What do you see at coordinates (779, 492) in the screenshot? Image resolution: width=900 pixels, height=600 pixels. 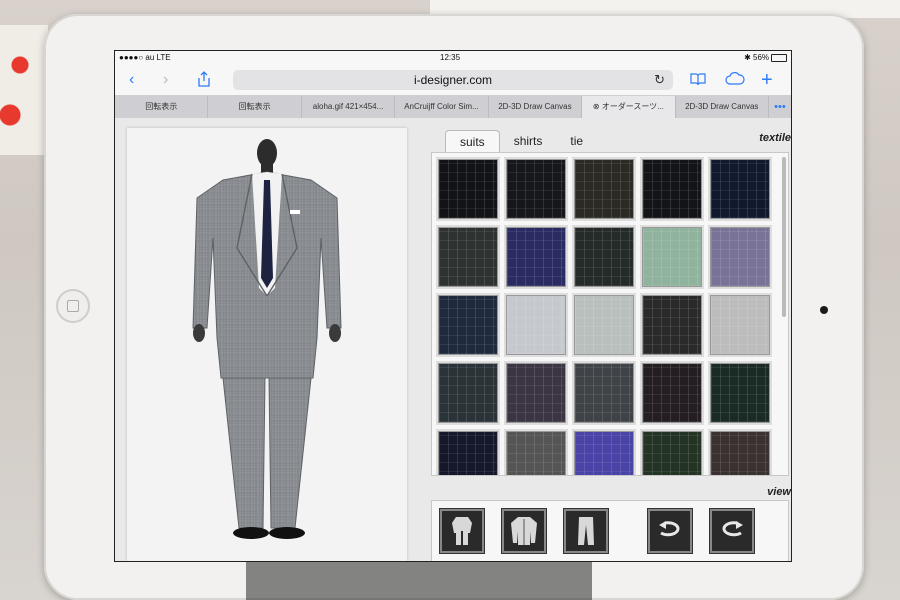 I see `view-heading: view` at bounding box center [779, 492].